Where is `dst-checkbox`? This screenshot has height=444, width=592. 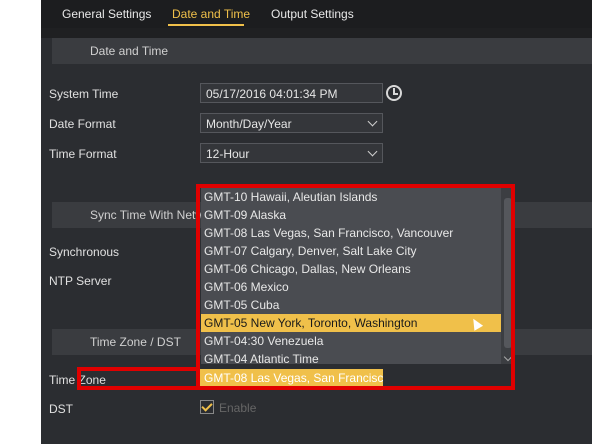
dst-checkbox is located at coordinates (207, 407).